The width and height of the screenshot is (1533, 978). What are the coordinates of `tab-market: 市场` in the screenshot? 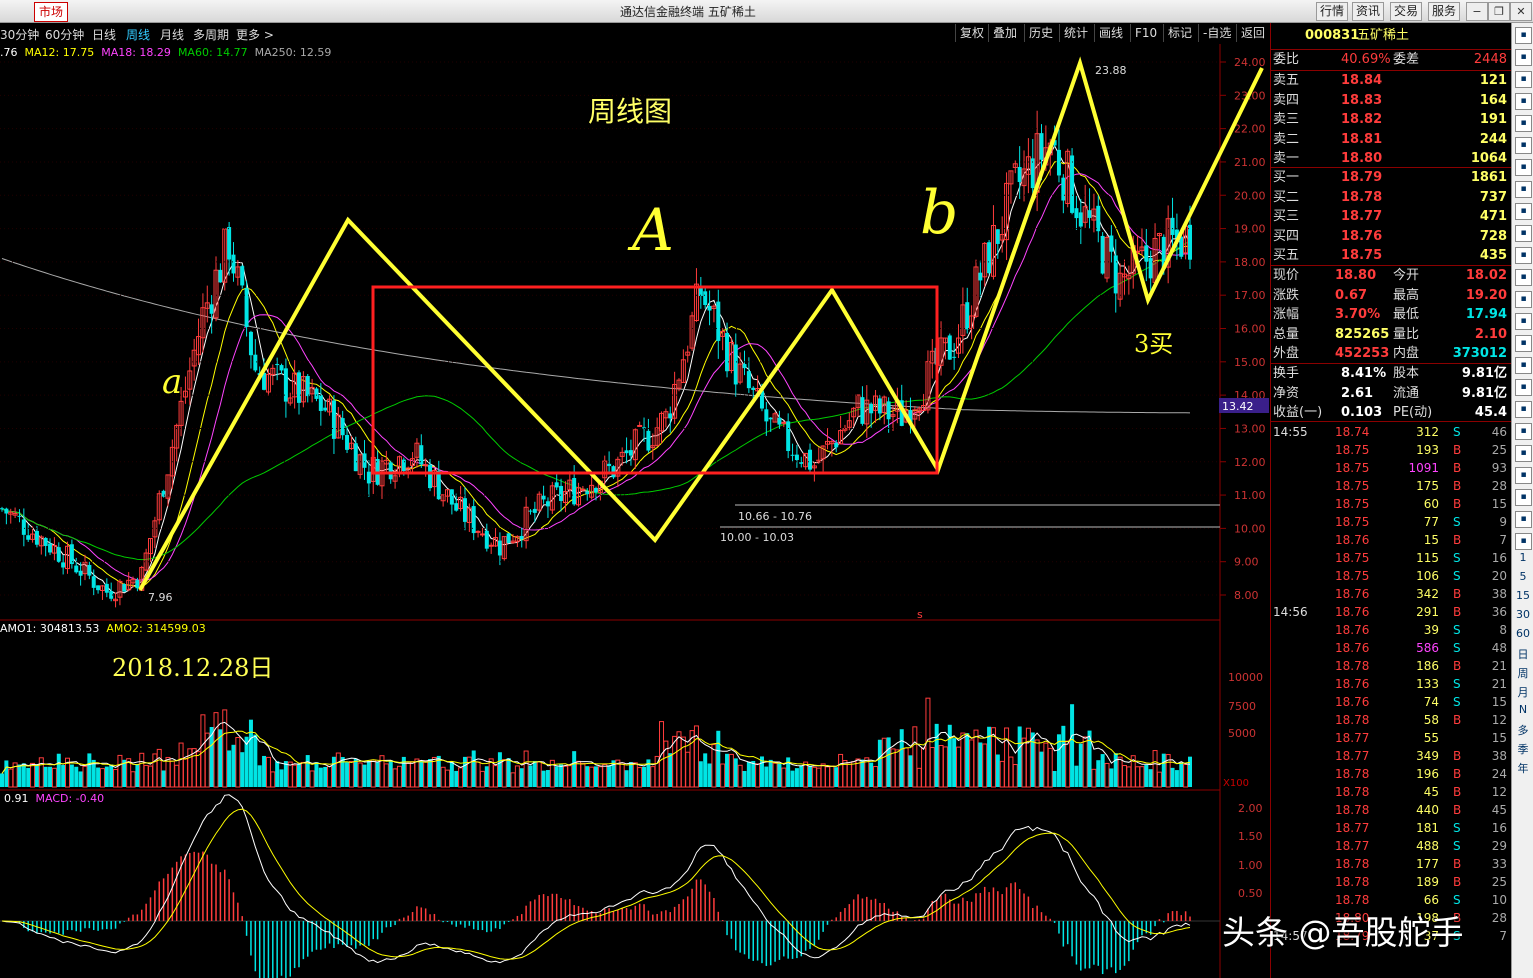 It's located at (51, 12).